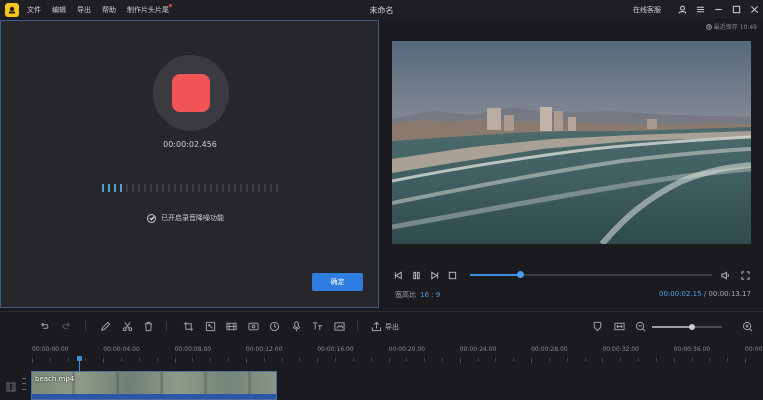 Image resolution: width=763 pixels, height=400 pixels. Describe the element at coordinates (718, 9) in the screenshot. I see `minimize-icon` at that location.